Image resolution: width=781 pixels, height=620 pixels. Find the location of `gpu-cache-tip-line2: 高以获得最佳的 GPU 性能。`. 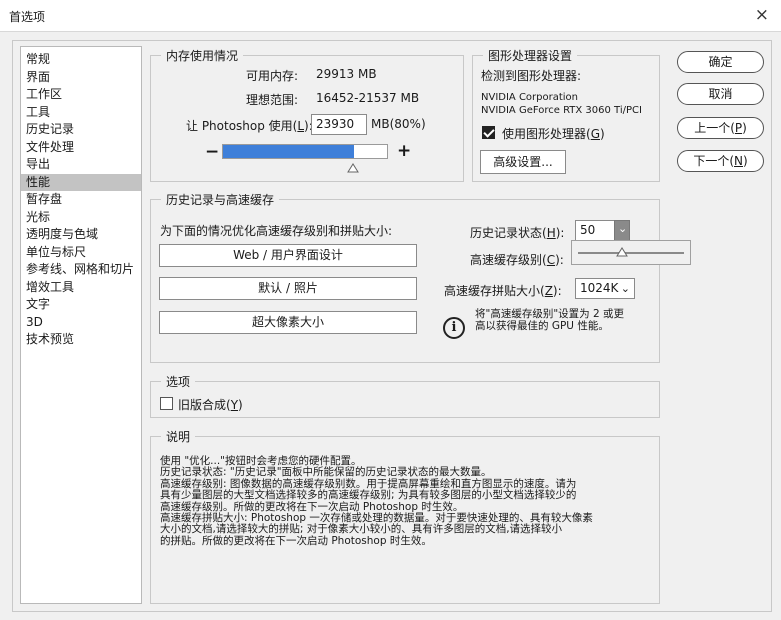

gpu-cache-tip-line2: 高以获得最佳的 GPU 性能。 is located at coordinates (542, 326).